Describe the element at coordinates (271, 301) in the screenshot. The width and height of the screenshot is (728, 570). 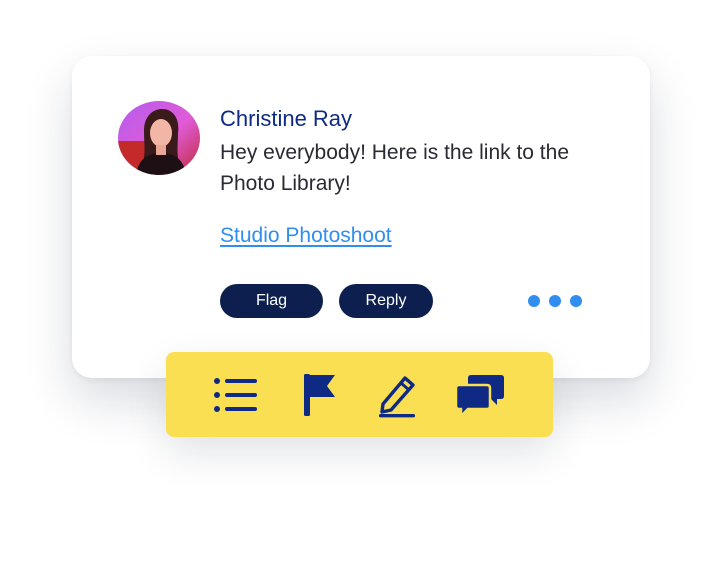
I see `flag-button: Flag` at that location.